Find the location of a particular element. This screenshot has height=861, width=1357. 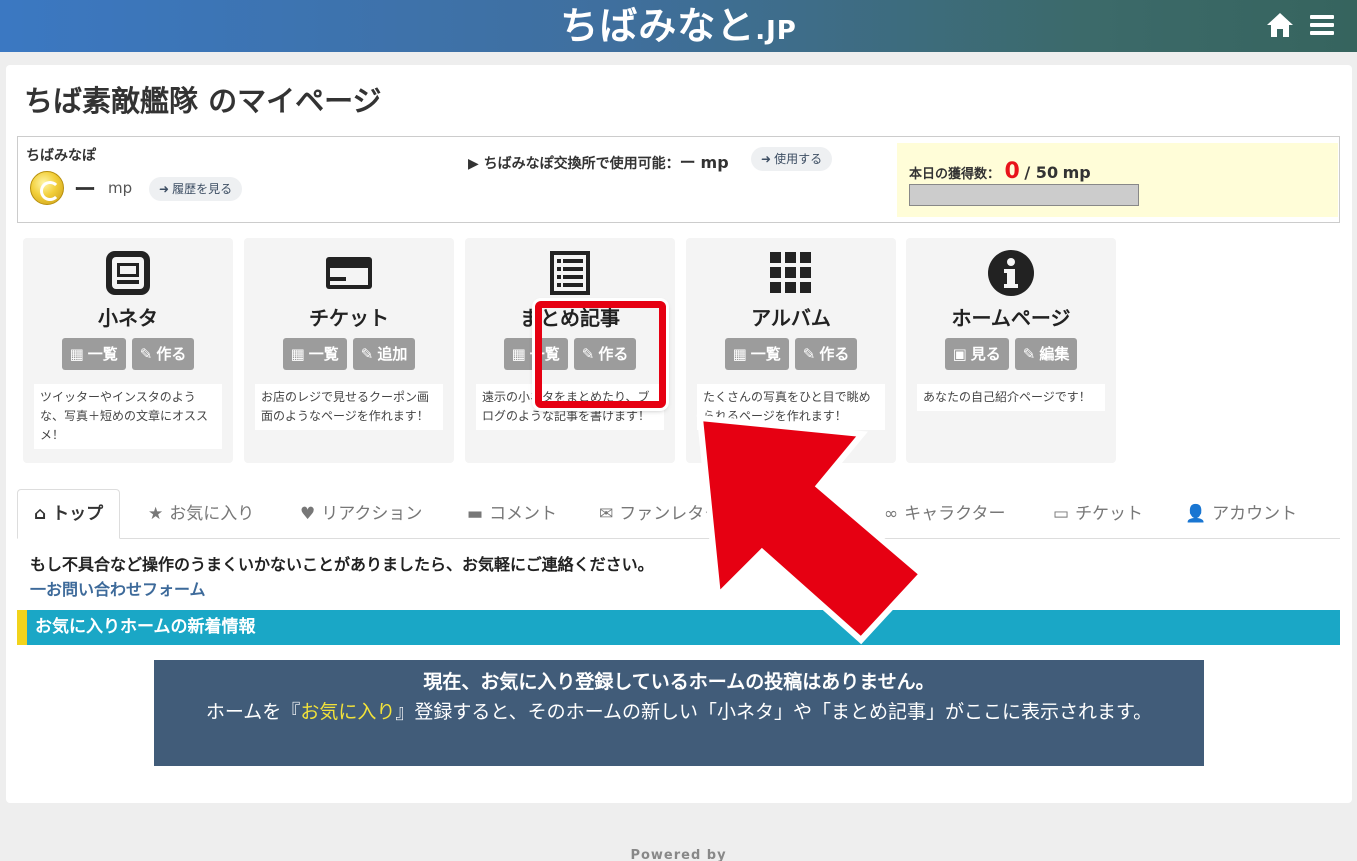

tile-album: アルバム ▦ 一覧 ✎ 作る たくさんの写真をひと目で眺められるページを作れます！ is located at coordinates (791, 350).